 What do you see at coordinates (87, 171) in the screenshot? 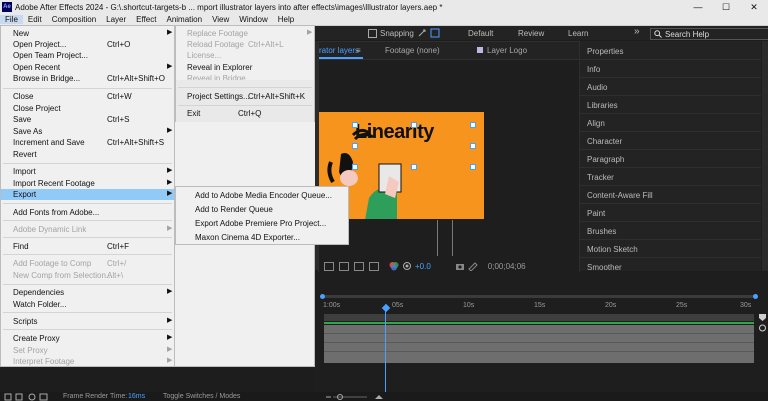
I see `menu-item-import: Import ▶` at bounding box center [87, 171].